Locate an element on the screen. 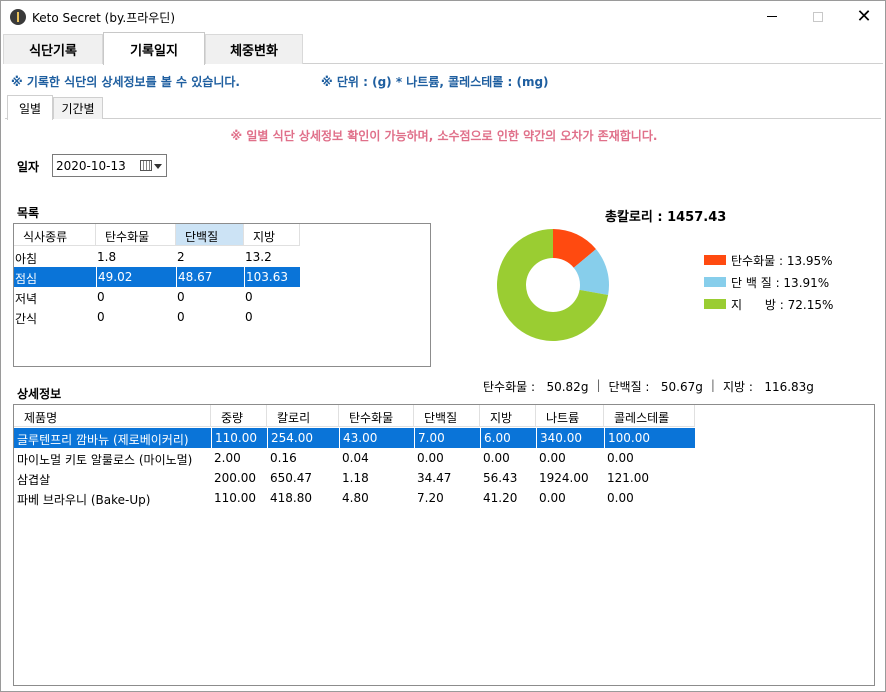 Image resolution: width=886 pixels, height=692 pixels. calendar-icon is located at coordinates (146, 165).